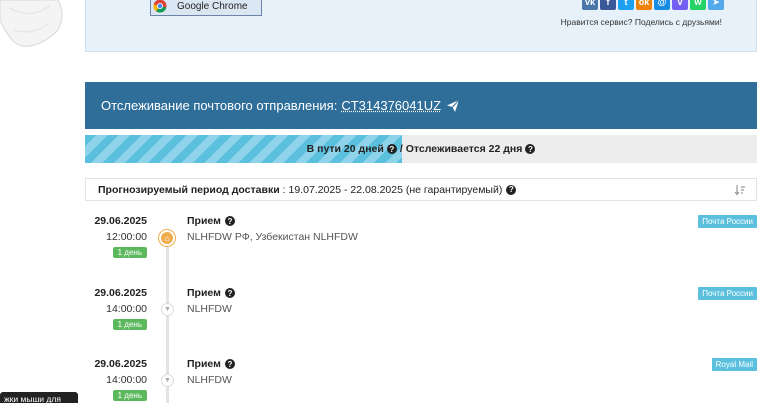  I want to click on vk-icon: vk, so click(590, 5).